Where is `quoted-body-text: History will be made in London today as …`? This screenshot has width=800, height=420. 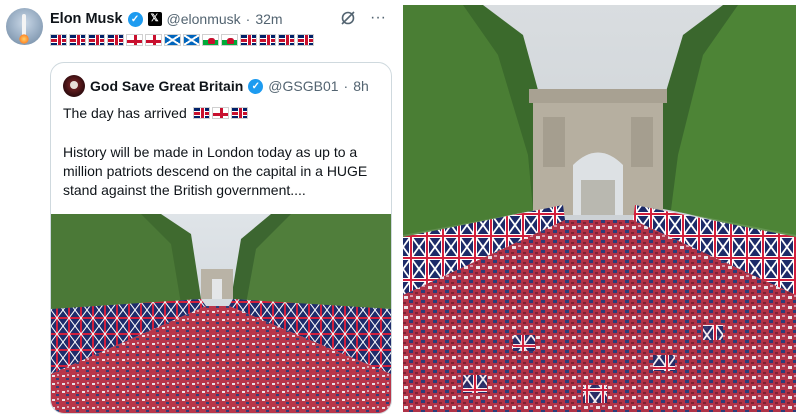
quoted-body-text: History will be made in London today as … is located at coordinates (215, 171).